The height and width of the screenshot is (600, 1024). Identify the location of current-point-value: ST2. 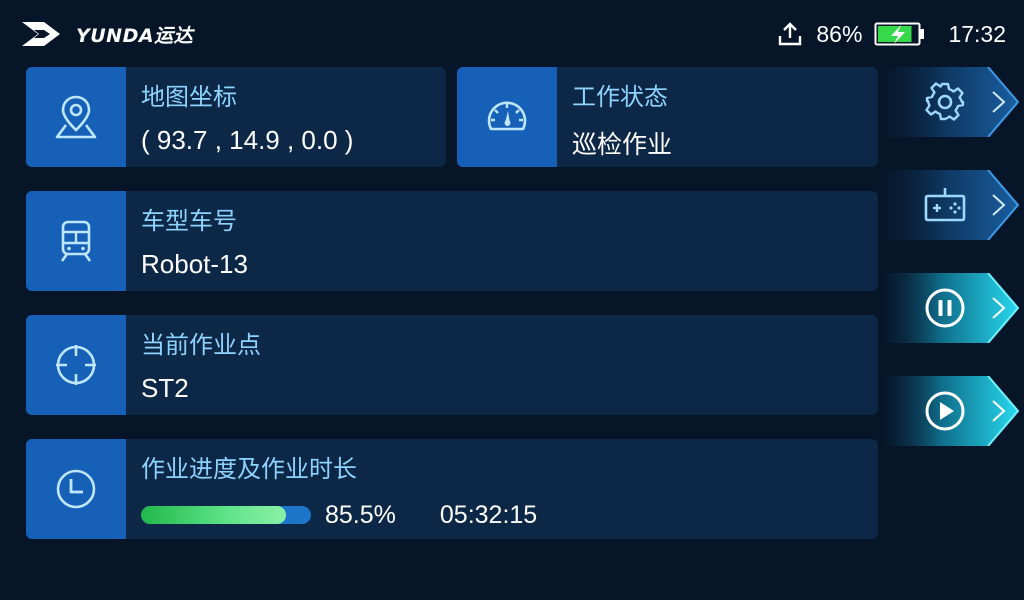
(165, 388).